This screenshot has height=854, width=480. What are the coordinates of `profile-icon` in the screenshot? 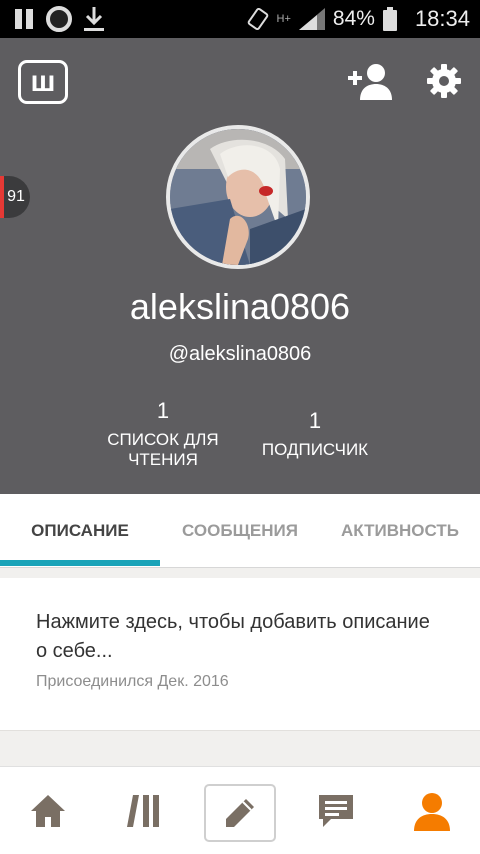 It's located at (432, 812).